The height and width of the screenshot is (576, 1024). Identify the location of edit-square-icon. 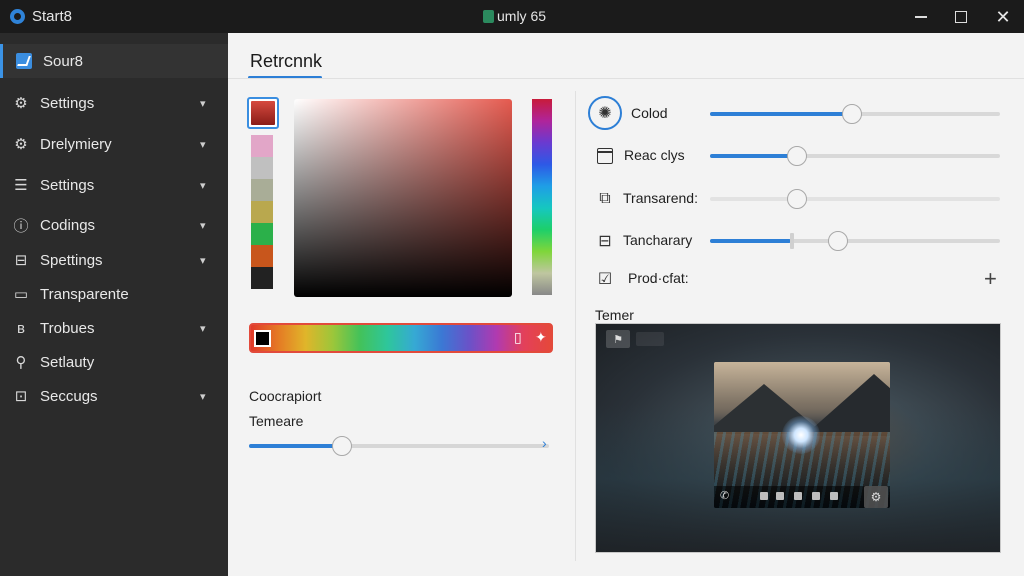
(24, 61).